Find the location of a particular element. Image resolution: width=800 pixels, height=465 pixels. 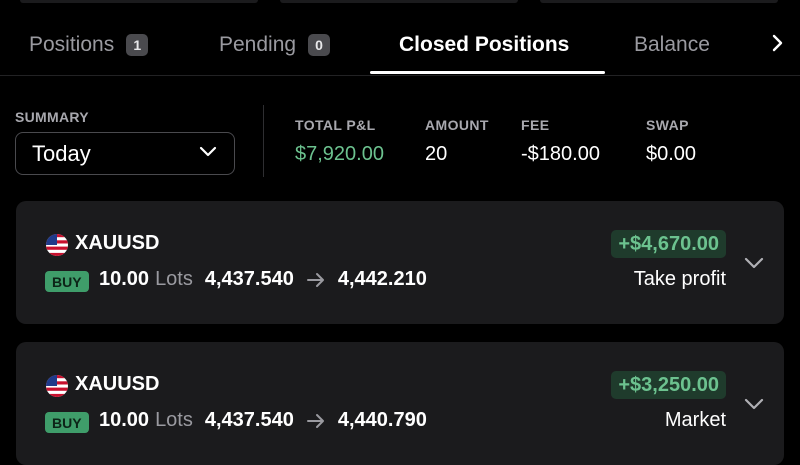

tab-label: Closed Positions is located at coordinates (484, 44).